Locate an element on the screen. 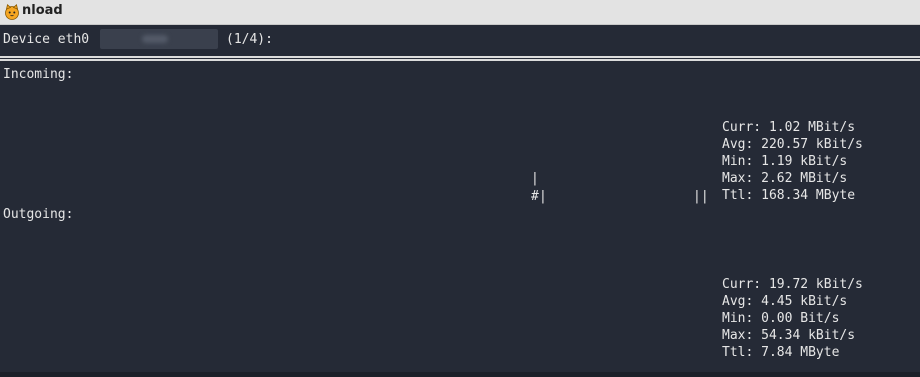 This screenshot has height=377, width=920. header-divider is located at coordinates (460, 58).